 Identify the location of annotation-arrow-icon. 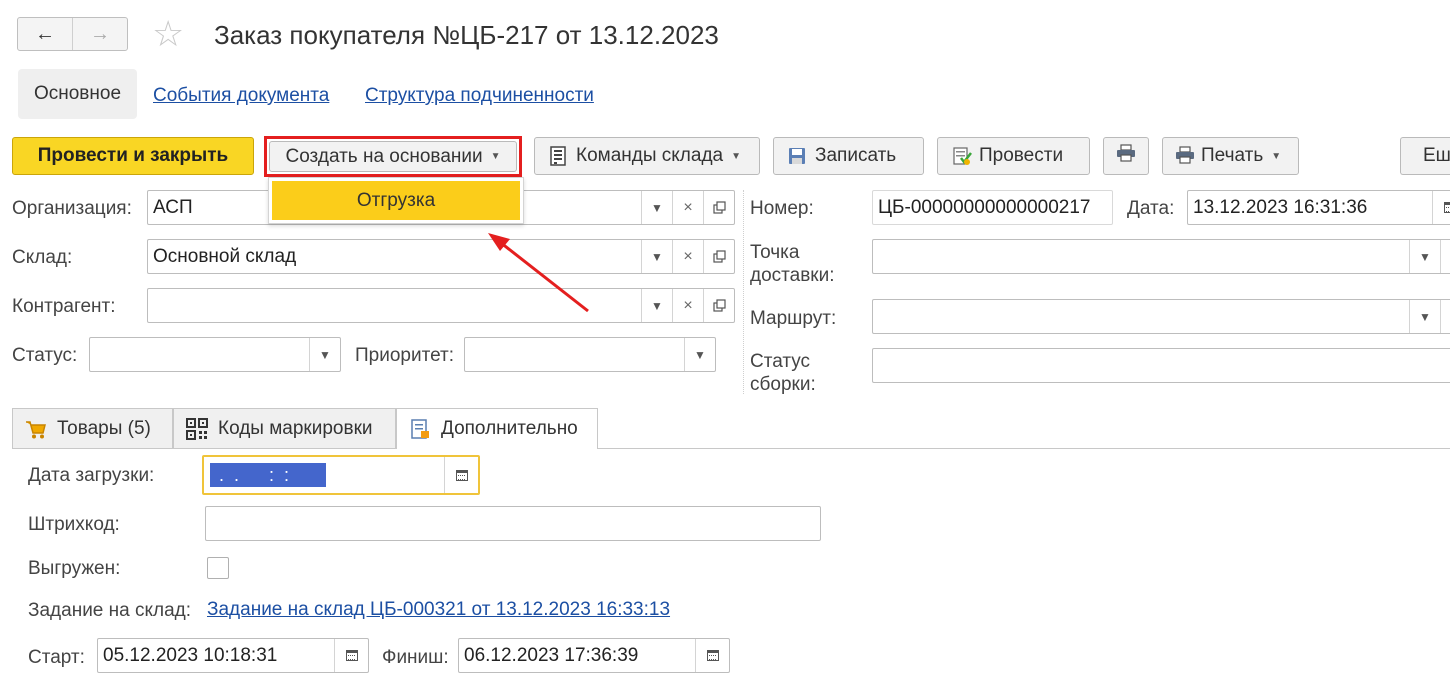
(538, 273).